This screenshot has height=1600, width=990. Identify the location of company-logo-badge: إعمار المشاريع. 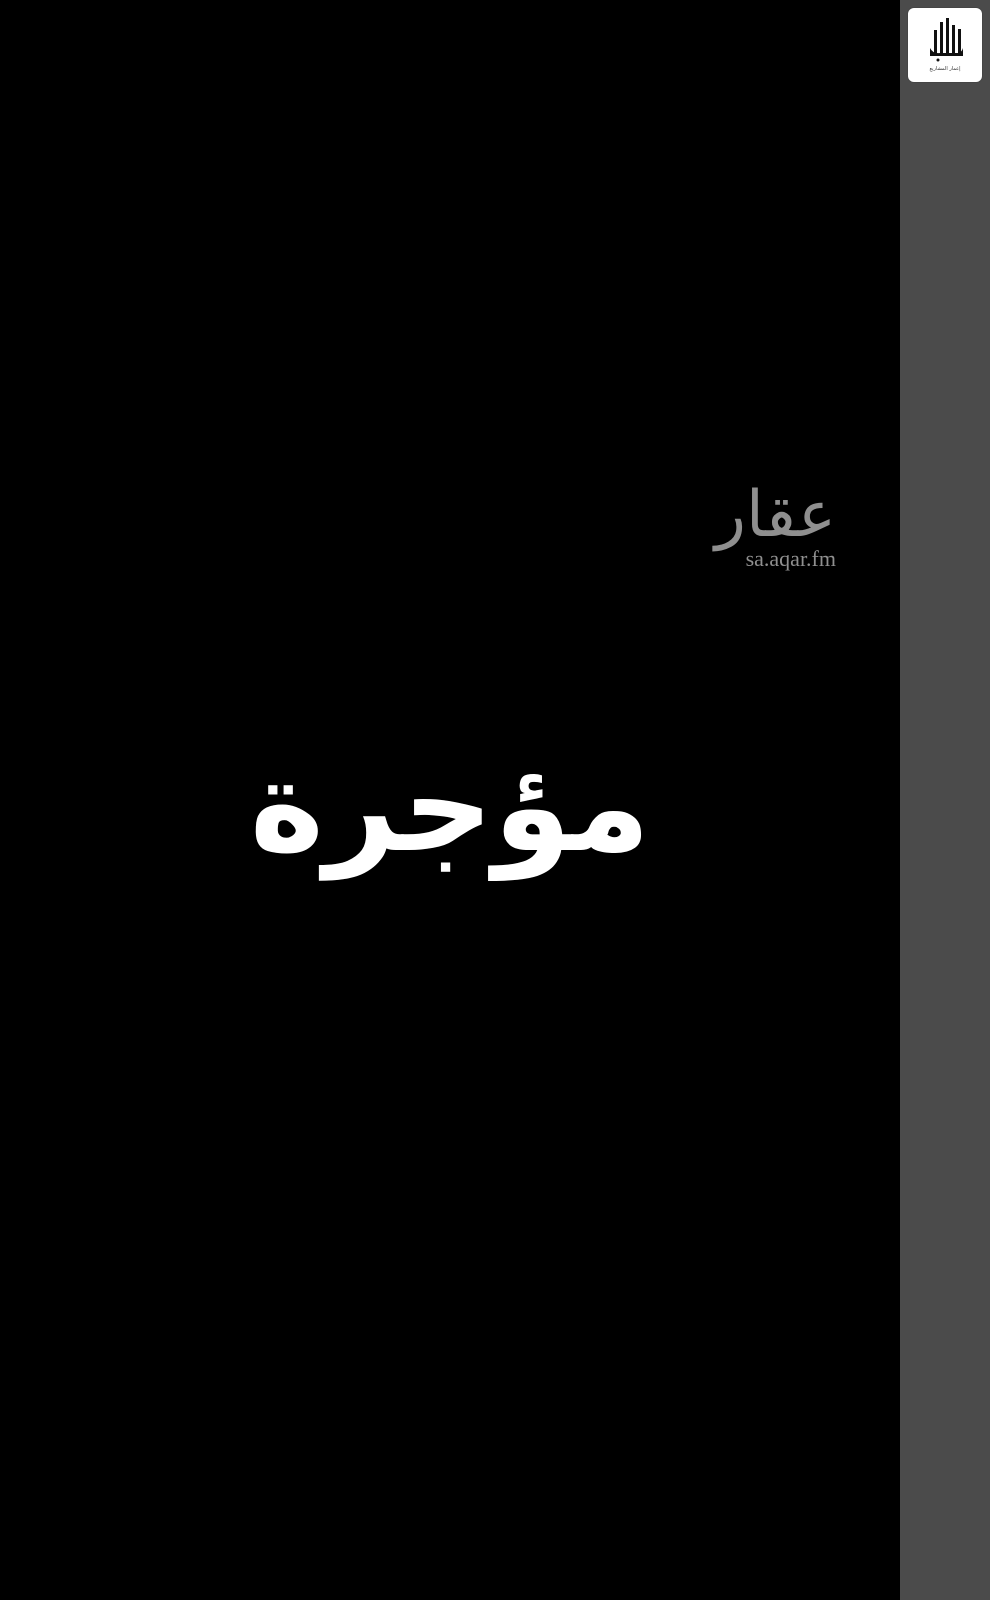
(945, 45).